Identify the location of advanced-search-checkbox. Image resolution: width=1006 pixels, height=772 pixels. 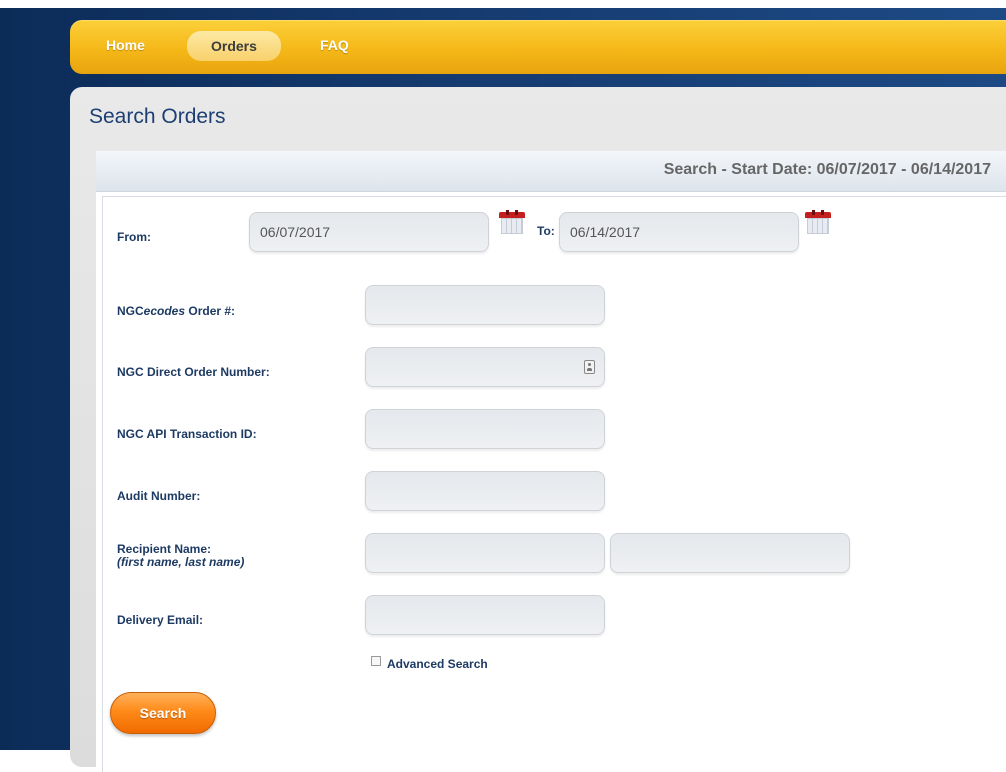
(376, 661).